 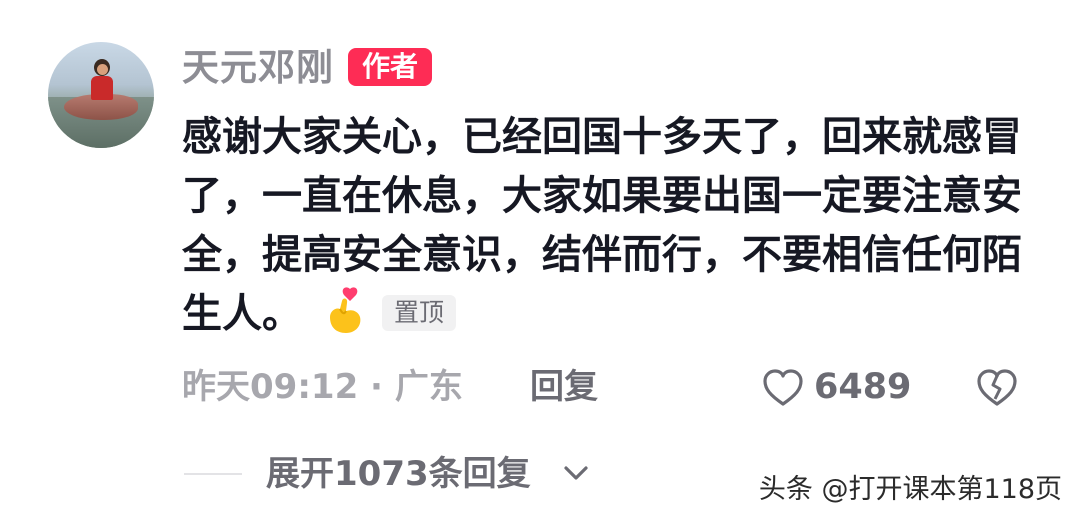 I want to click on username: 天元邓刚, so click(x=258, y=68).